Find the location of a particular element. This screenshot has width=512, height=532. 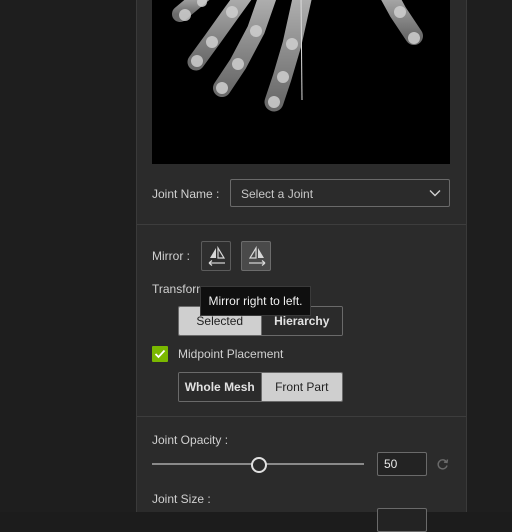

midpoint-placement-label: Midpoint Placement is located at coordinates (231, 354).